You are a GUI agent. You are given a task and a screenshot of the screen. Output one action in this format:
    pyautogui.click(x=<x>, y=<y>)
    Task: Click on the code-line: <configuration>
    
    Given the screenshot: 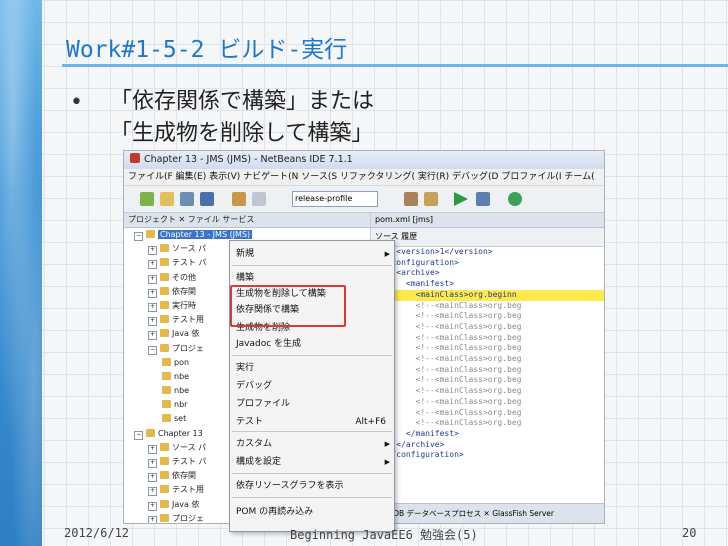 What is the action you would take?
    pyautogui.click(x=418, y=262)
    